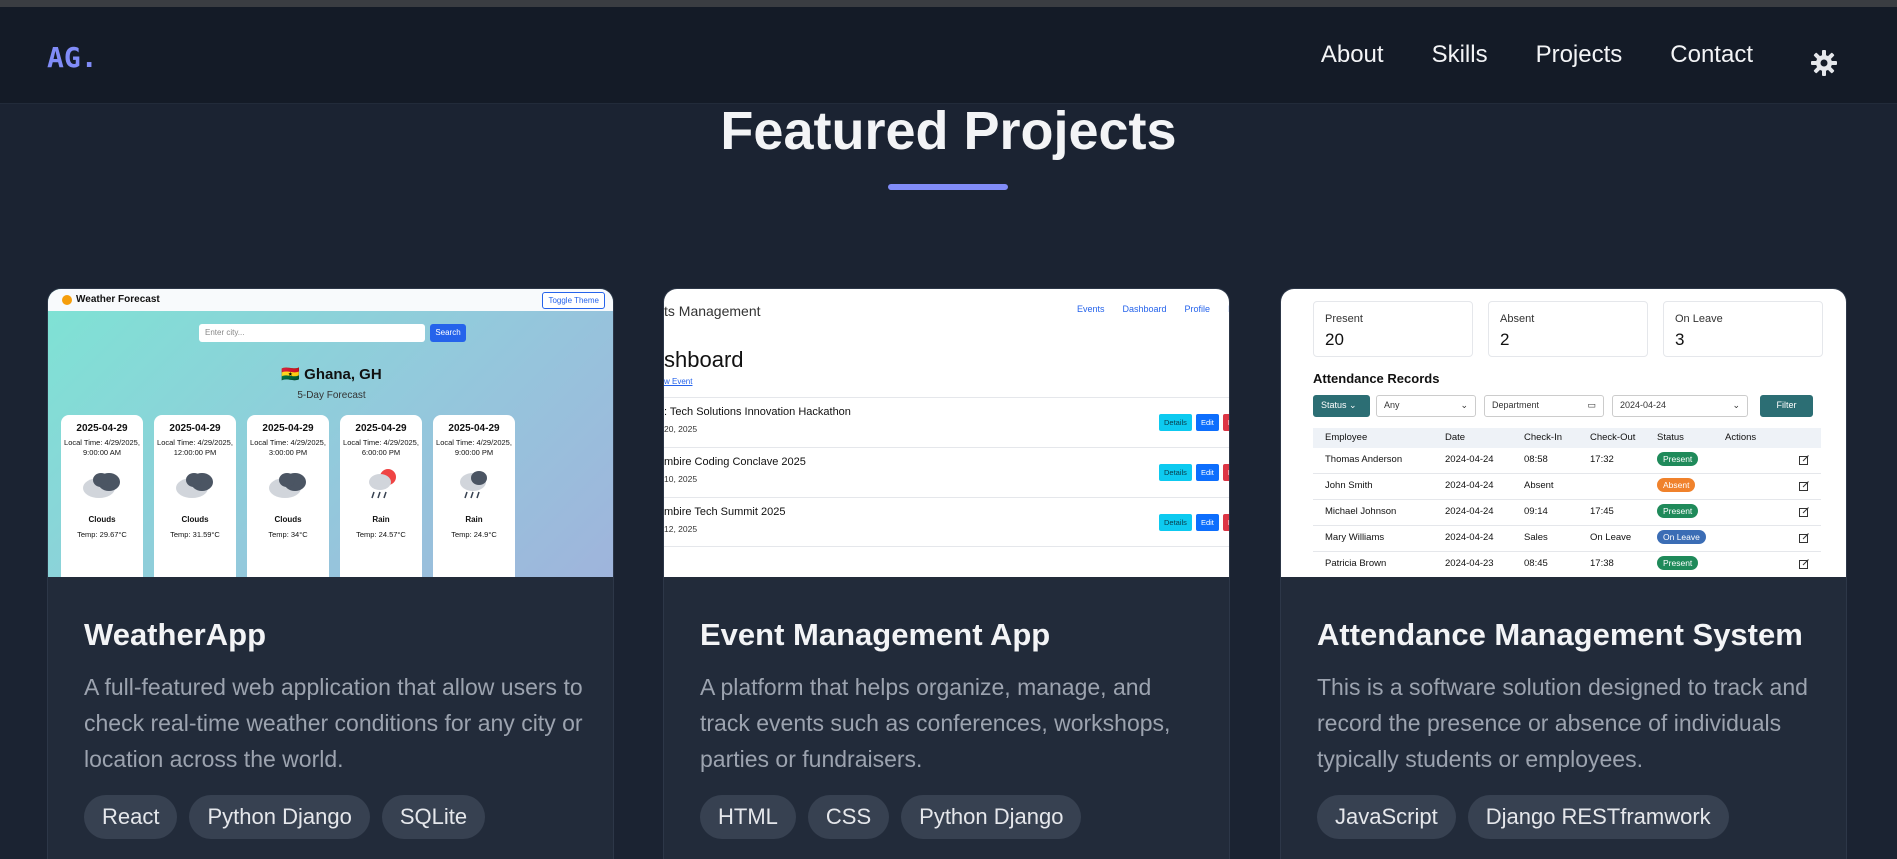  Describe the element at coordinates (1602, 563) in the screenshot. I see `cell-check-out: 17:38` at that location.